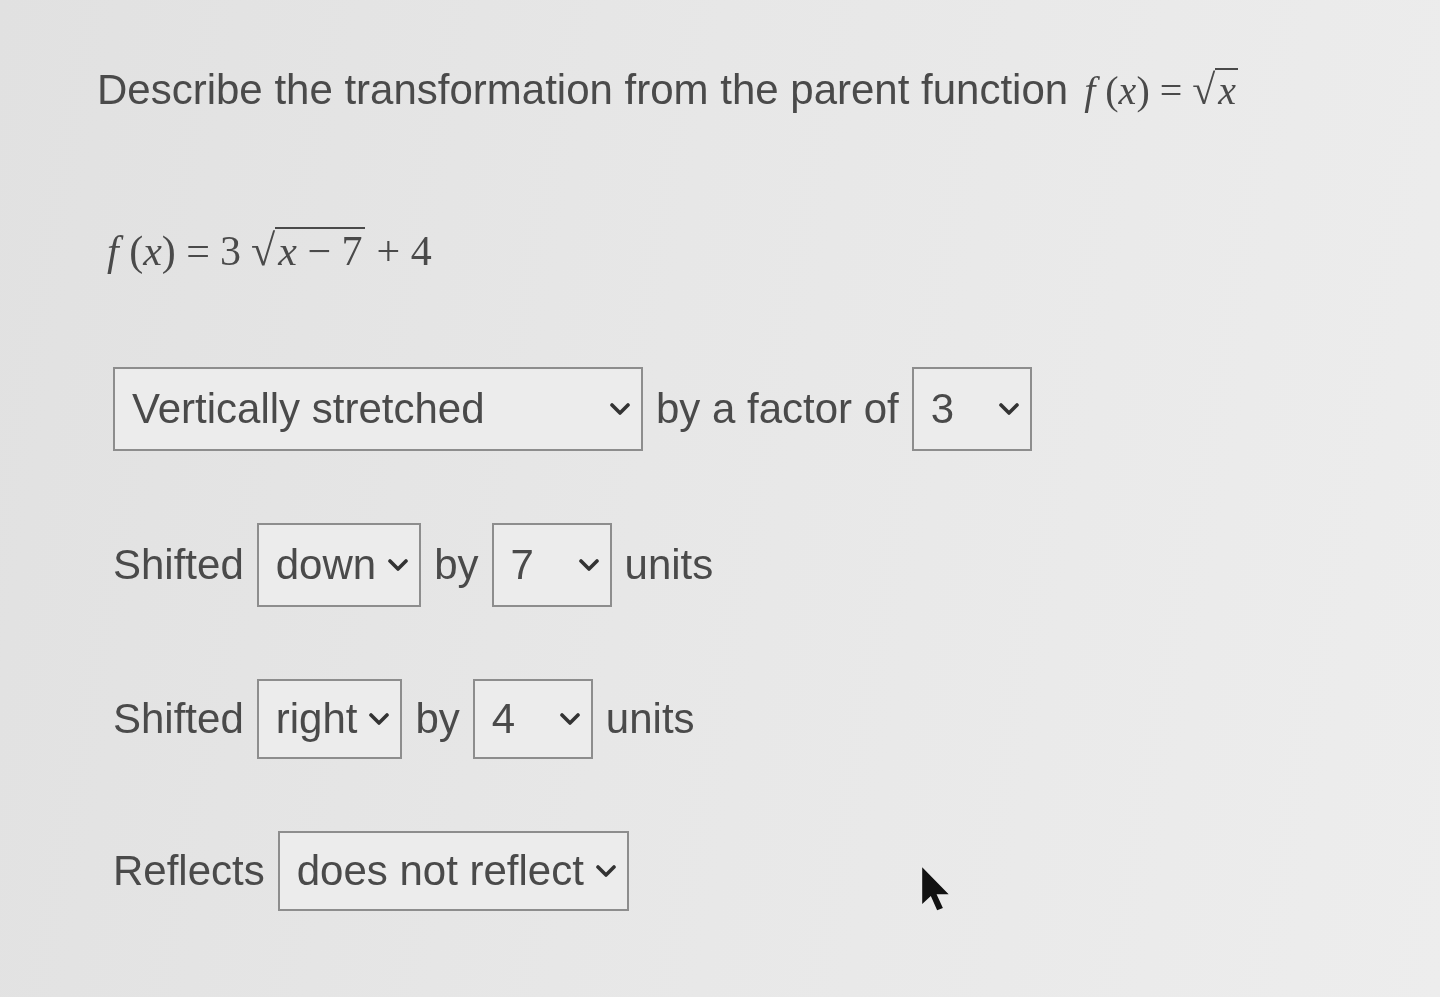 The height and width of the screenshot is (997, 1440). I want to click on dropdown: 3, so click(971, 409).